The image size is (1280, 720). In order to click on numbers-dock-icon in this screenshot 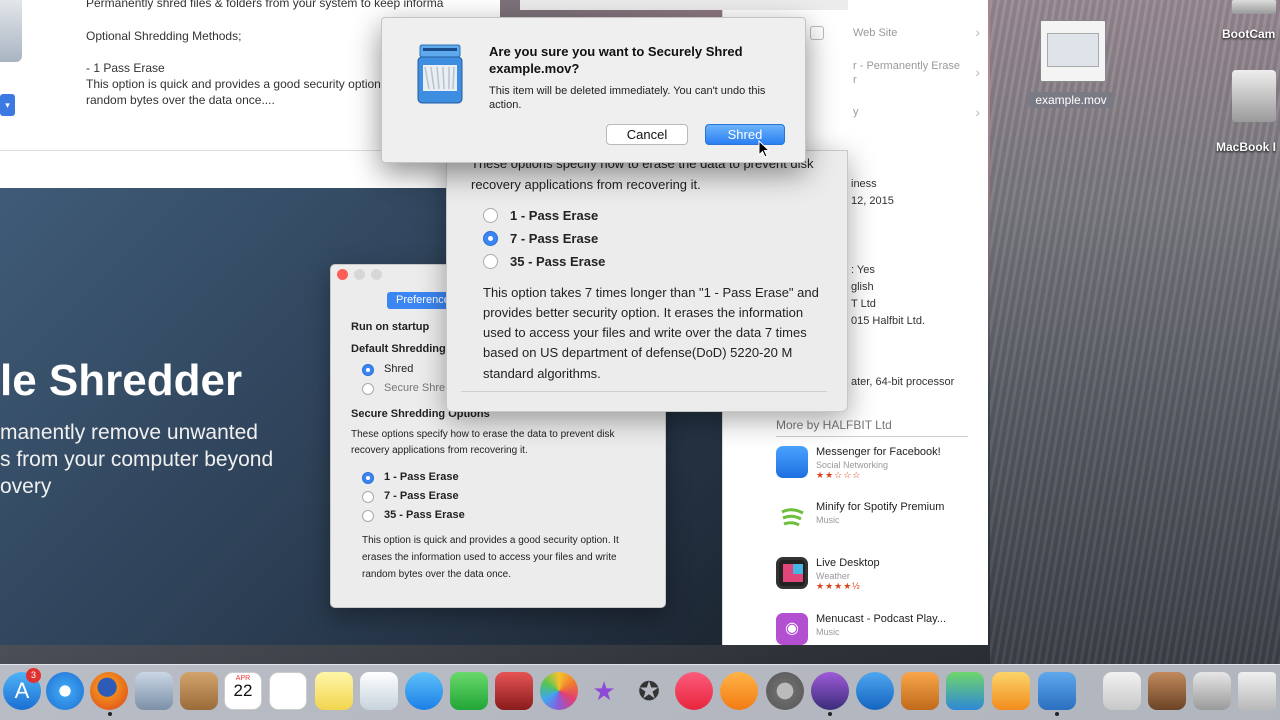, I will do `click(965, 691)`.